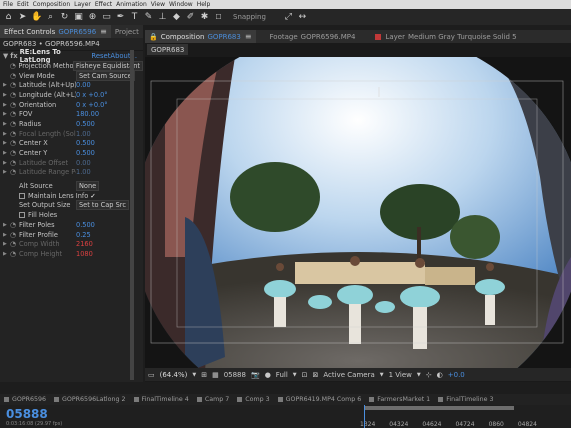  What do you see at coordinates (151, 375) in the screenshot?
I see `monitor-icon: ▭` at bounding box center [151, 375].